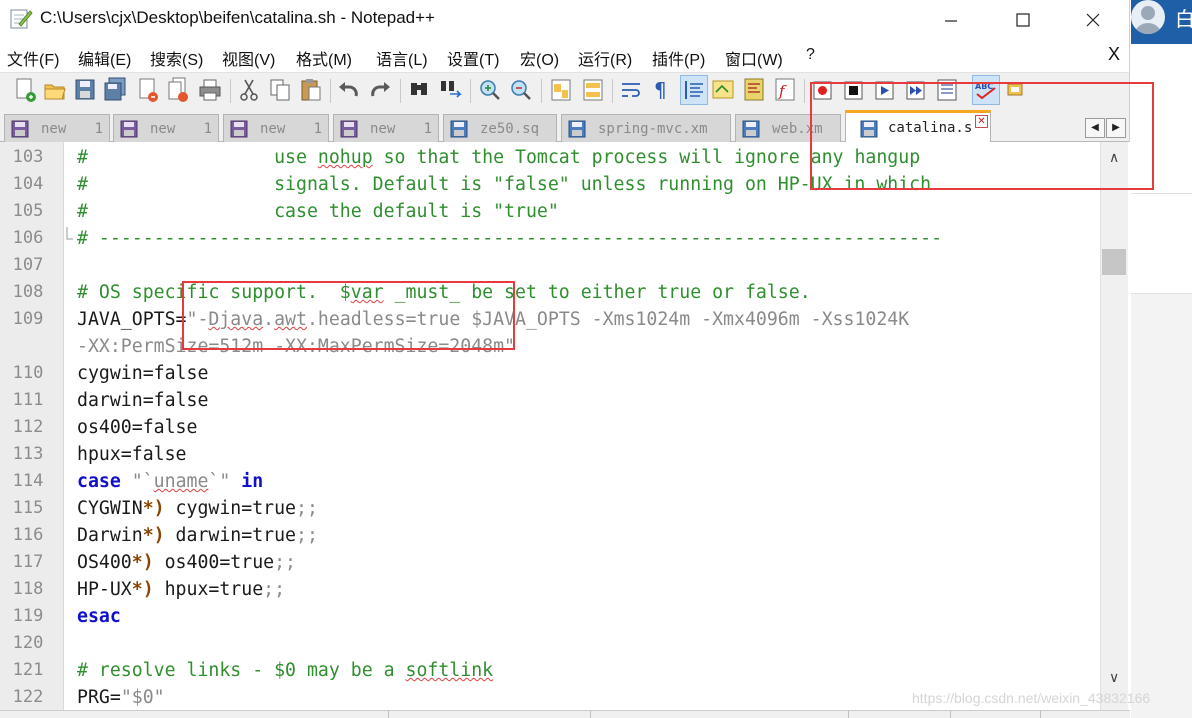 The image size is (1192, 718). I want to click on replace-icon, so click(451, 90).